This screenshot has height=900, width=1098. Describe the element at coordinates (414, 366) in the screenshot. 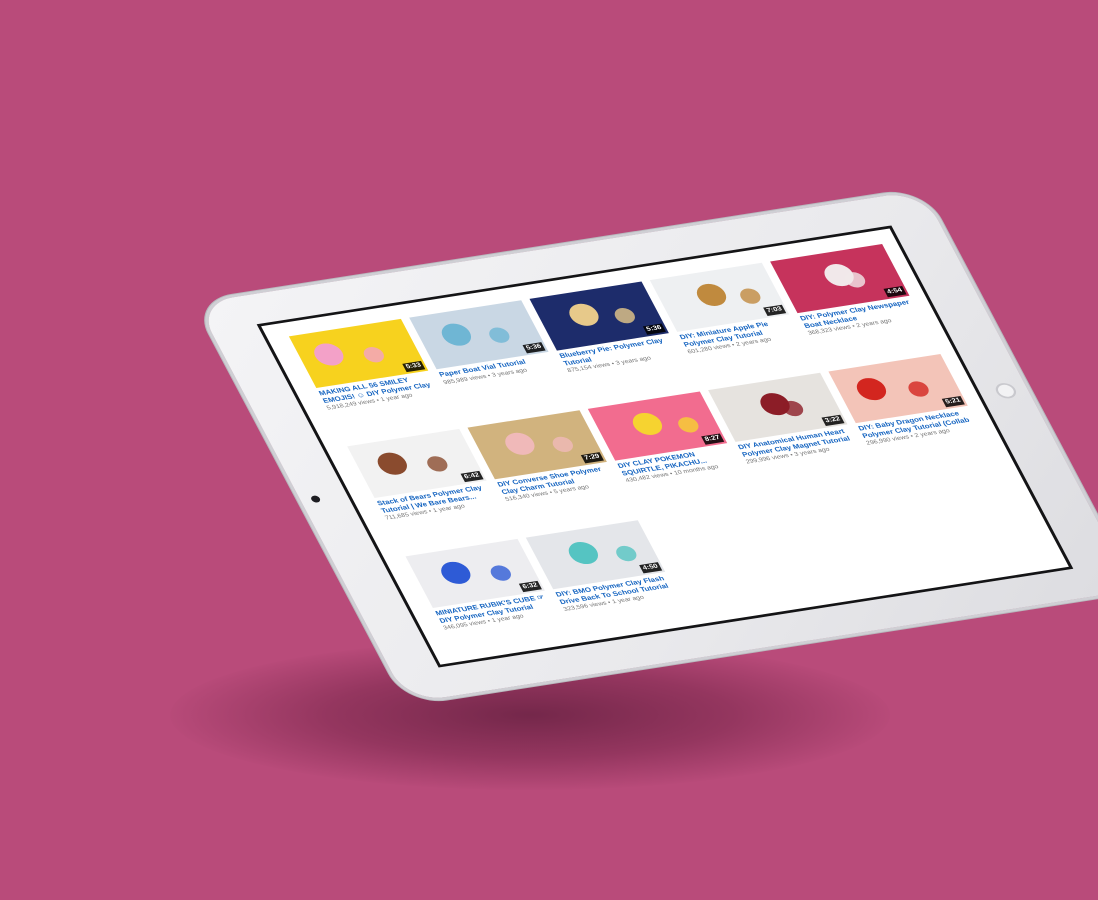

I see `duration-badge: 5:33` at that location.